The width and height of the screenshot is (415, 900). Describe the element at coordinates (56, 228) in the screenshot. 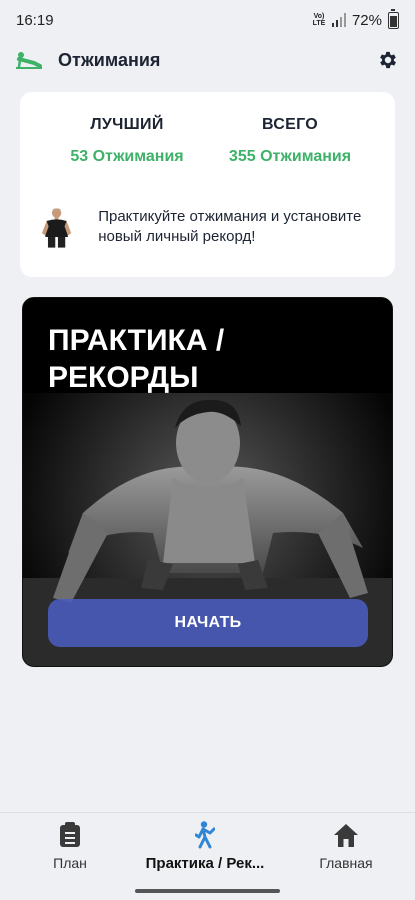

I see `coach-avatar` at that location.